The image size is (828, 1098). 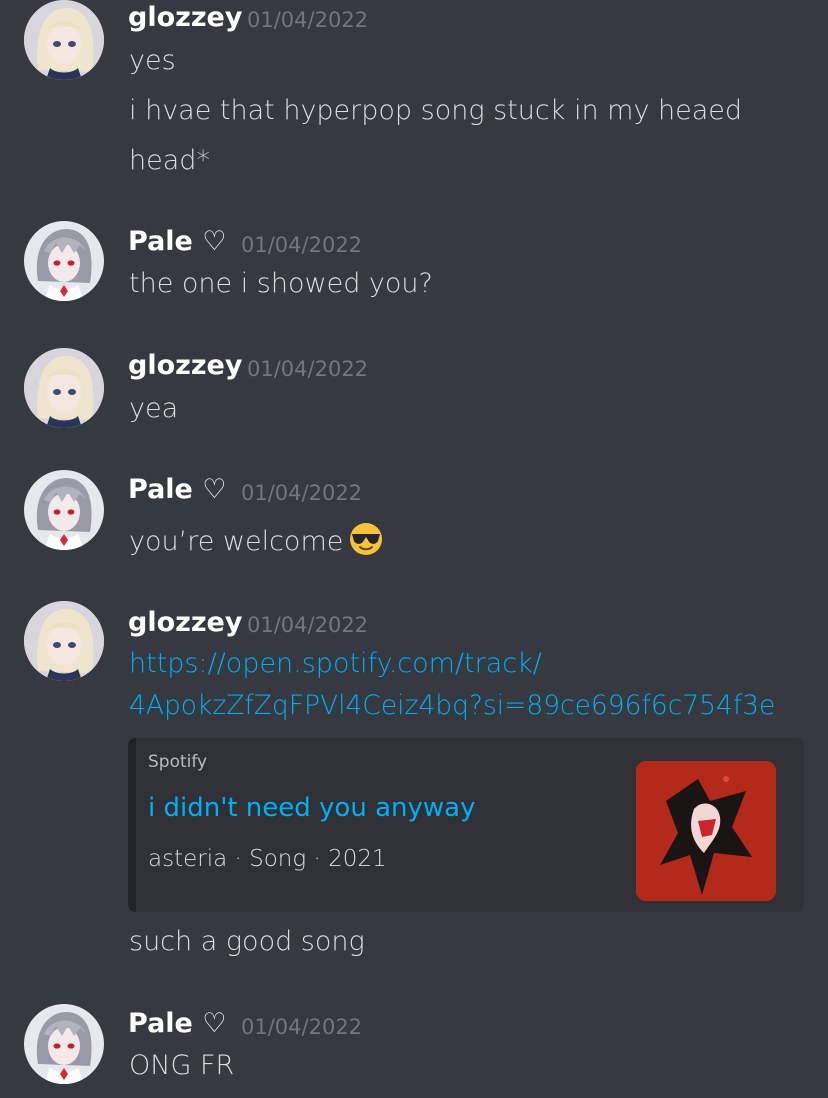 I want to click on spotify-link: https://open.spotify.com/track/, so click(x=335, y=663).